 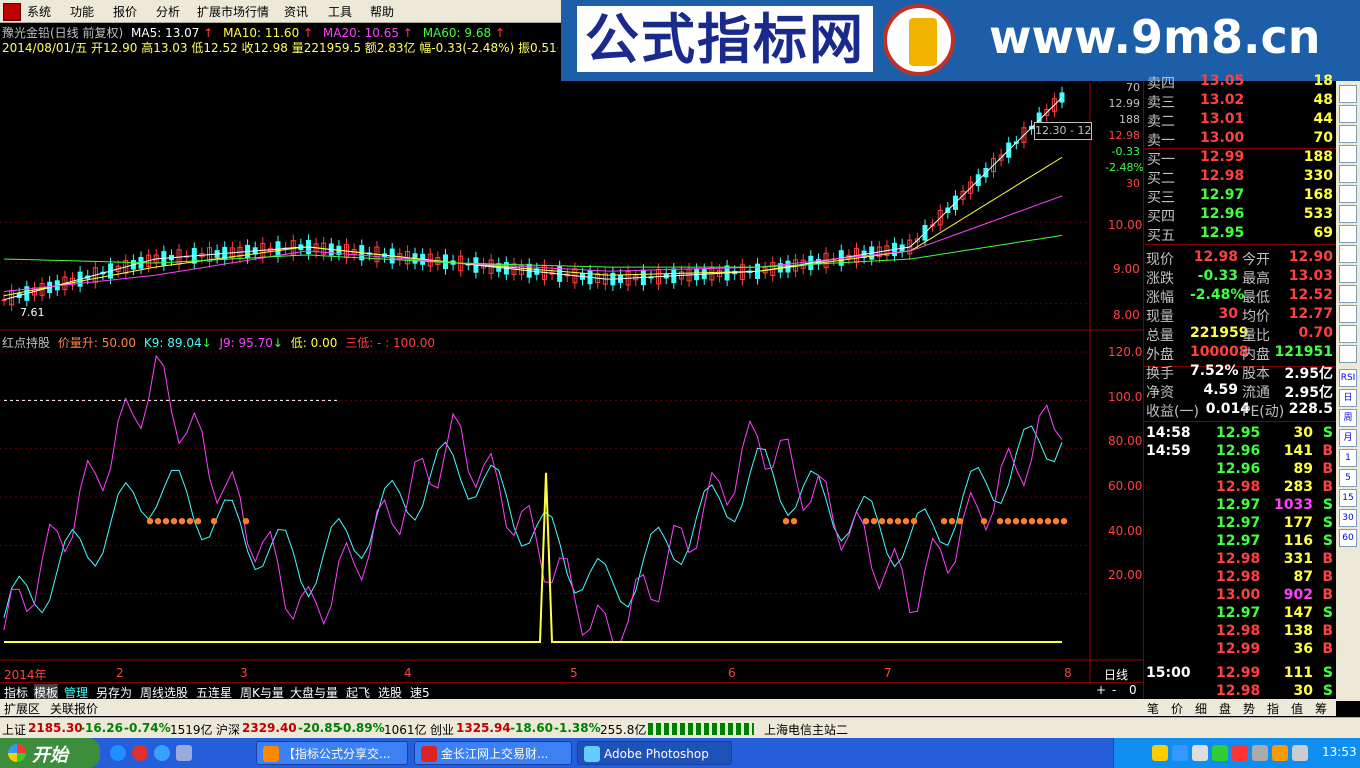 What do you see at coordinates (1260, 753) in the screenshot?
I see `network-icon` at bounding box center [1260, 753].